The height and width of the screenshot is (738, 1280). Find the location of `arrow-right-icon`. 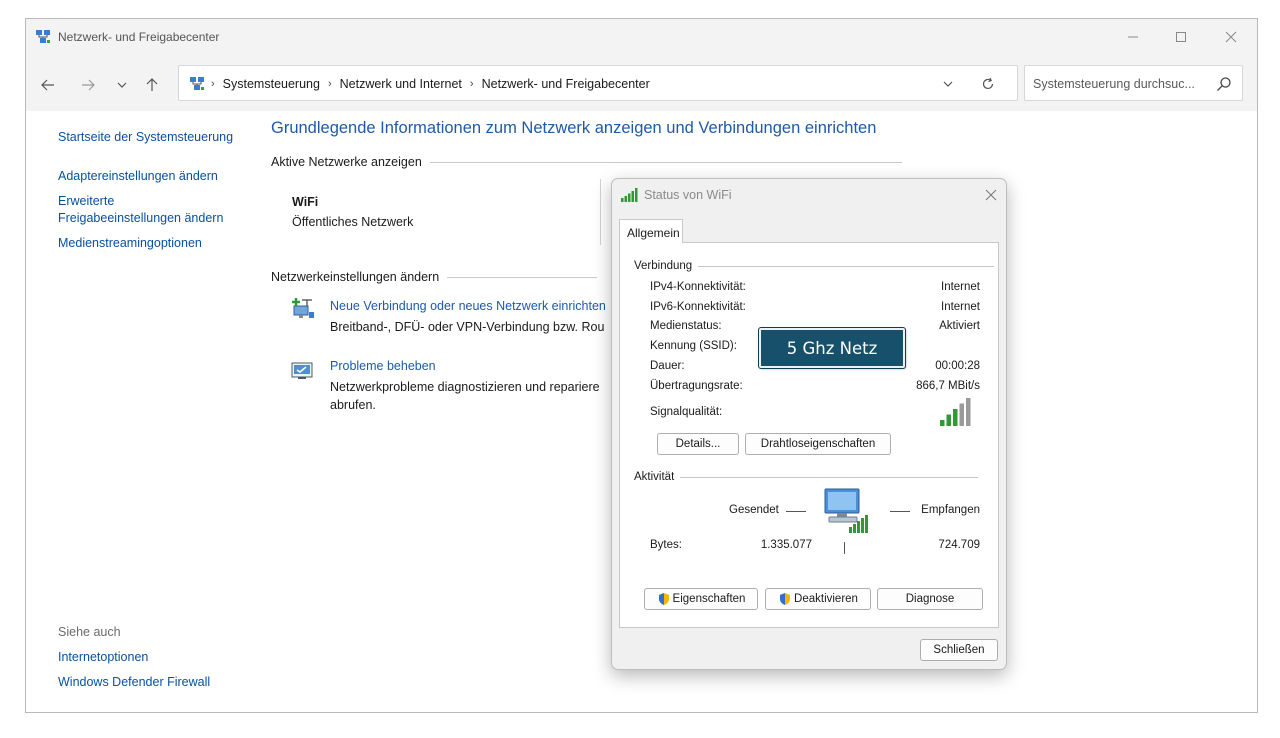

arrow-right-icon is located at coordinates (88, 85).